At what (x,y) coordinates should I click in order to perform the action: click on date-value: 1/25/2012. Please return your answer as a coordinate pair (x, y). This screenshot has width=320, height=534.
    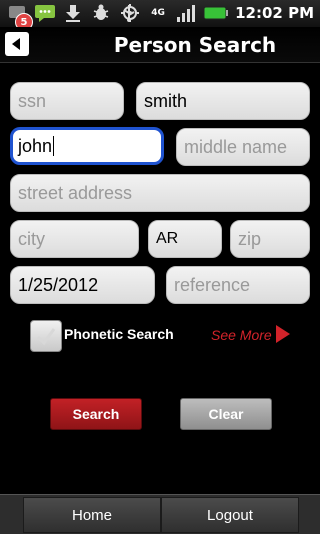
    Looking at the image, I should click on (58, 284).